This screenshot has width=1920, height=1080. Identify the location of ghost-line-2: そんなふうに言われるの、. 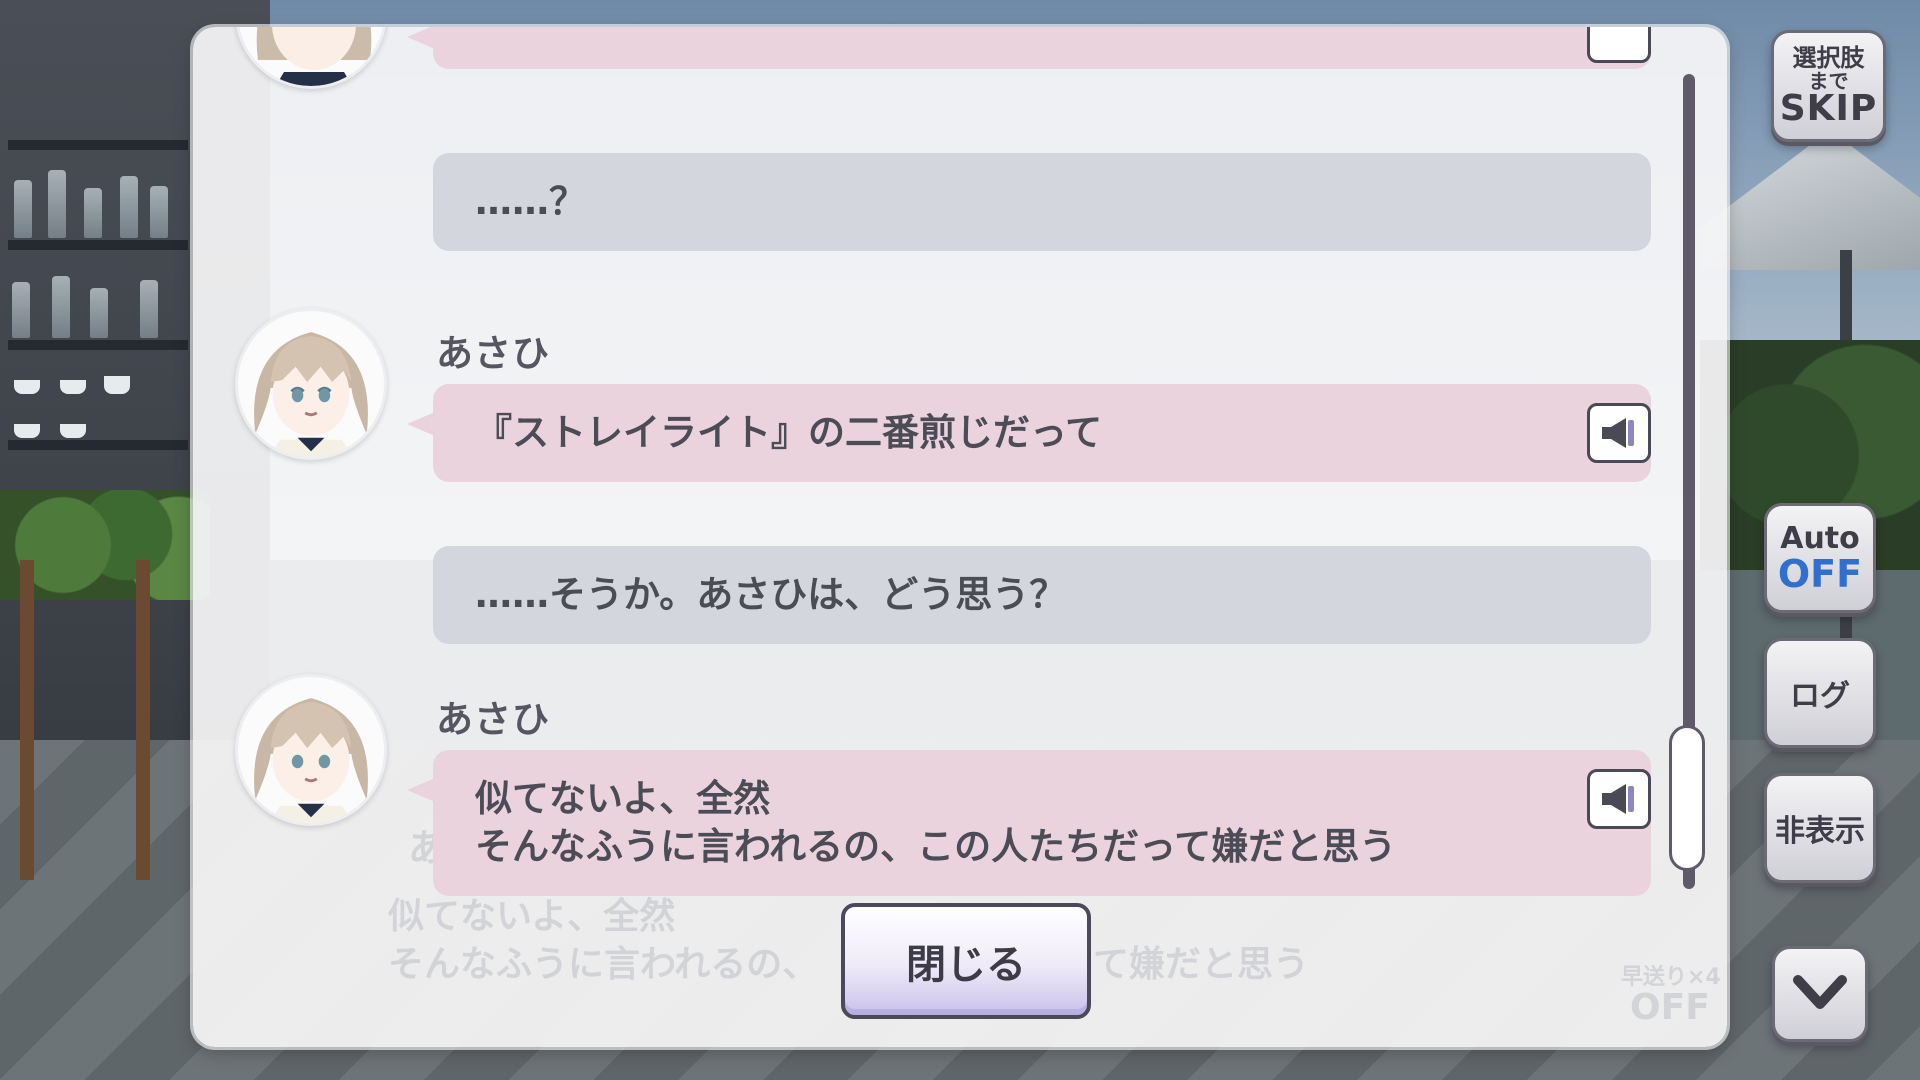
(603, 964).